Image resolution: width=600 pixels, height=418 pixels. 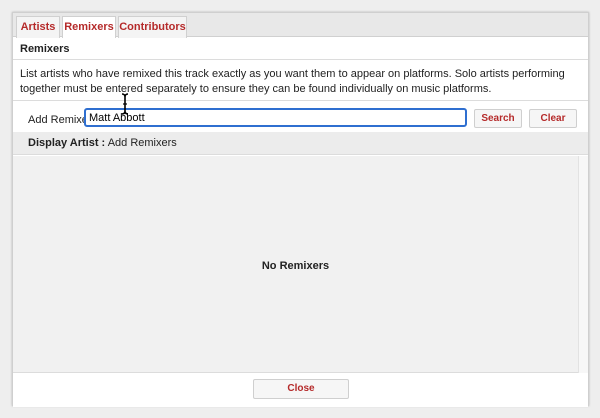 What do you see at coordinates (142, 143) in the screenshot?
I see `display-artist-value: Add Remixers` at bounding box center [142, 143].